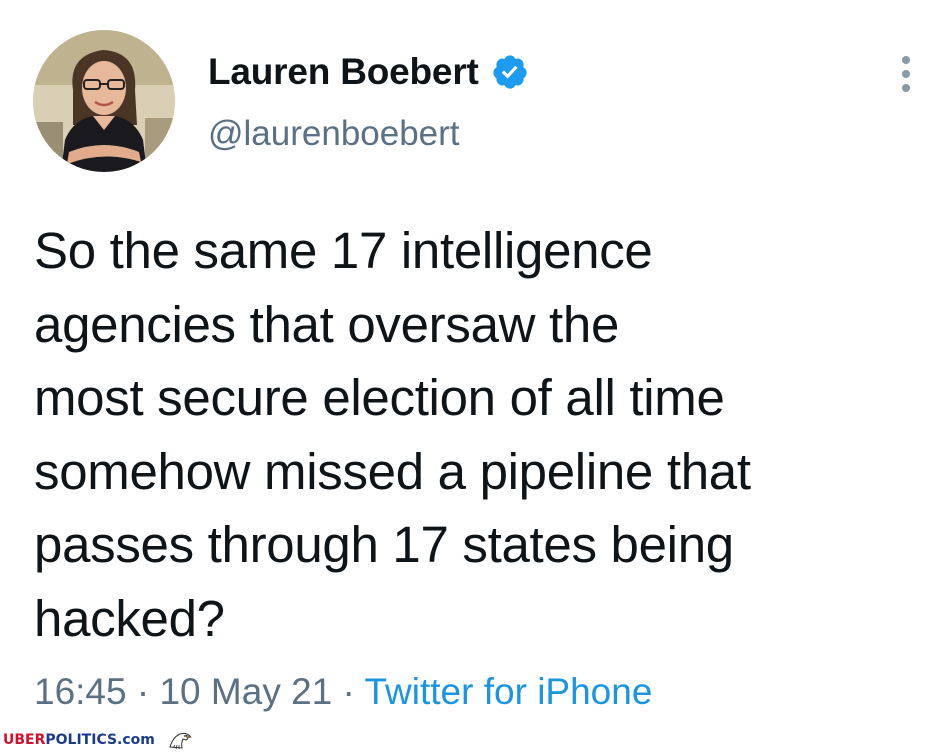 This screenshot has height=753, width=940. Describe the element at coordinates (384, 544) in the screenshot. I see `tweet-line: passes through 17 states being` at that location.